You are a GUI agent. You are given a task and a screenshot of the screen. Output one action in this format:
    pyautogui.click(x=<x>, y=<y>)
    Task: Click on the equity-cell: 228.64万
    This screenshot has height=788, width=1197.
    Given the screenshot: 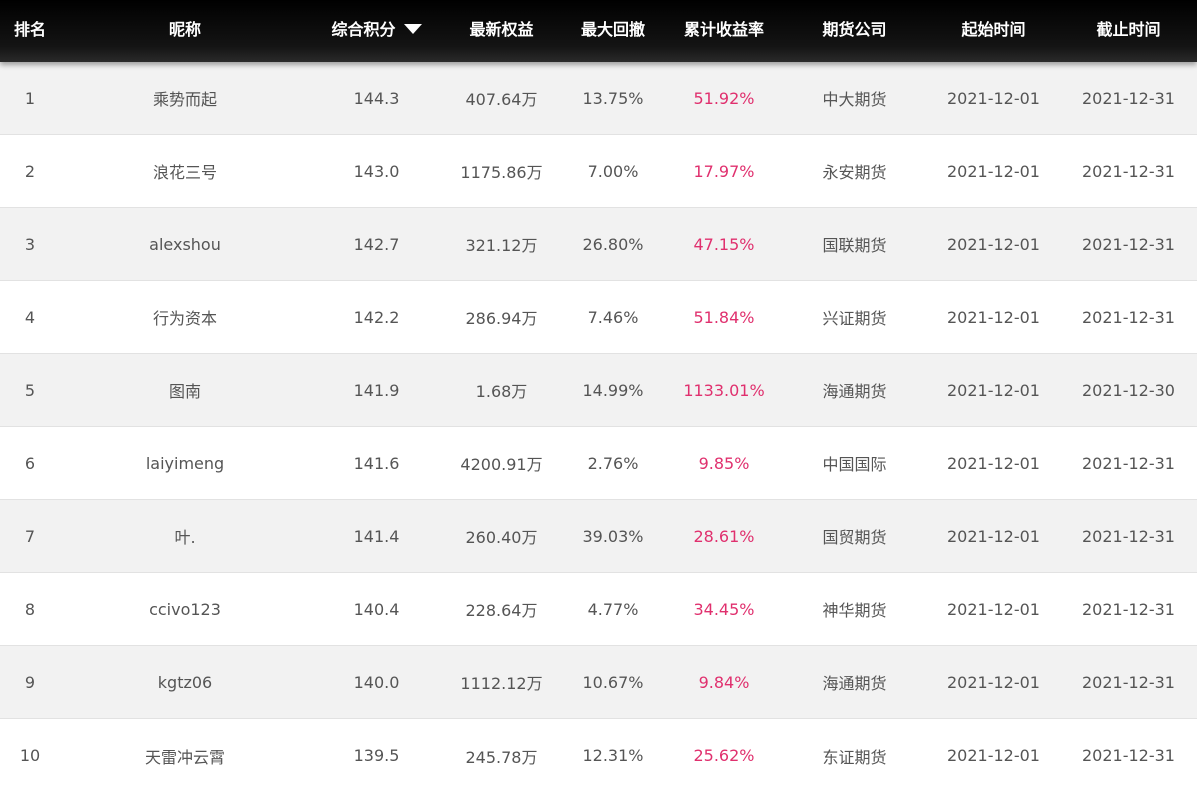 What is the action you would take?
    pyautogui.click(x=501, y=610)
    